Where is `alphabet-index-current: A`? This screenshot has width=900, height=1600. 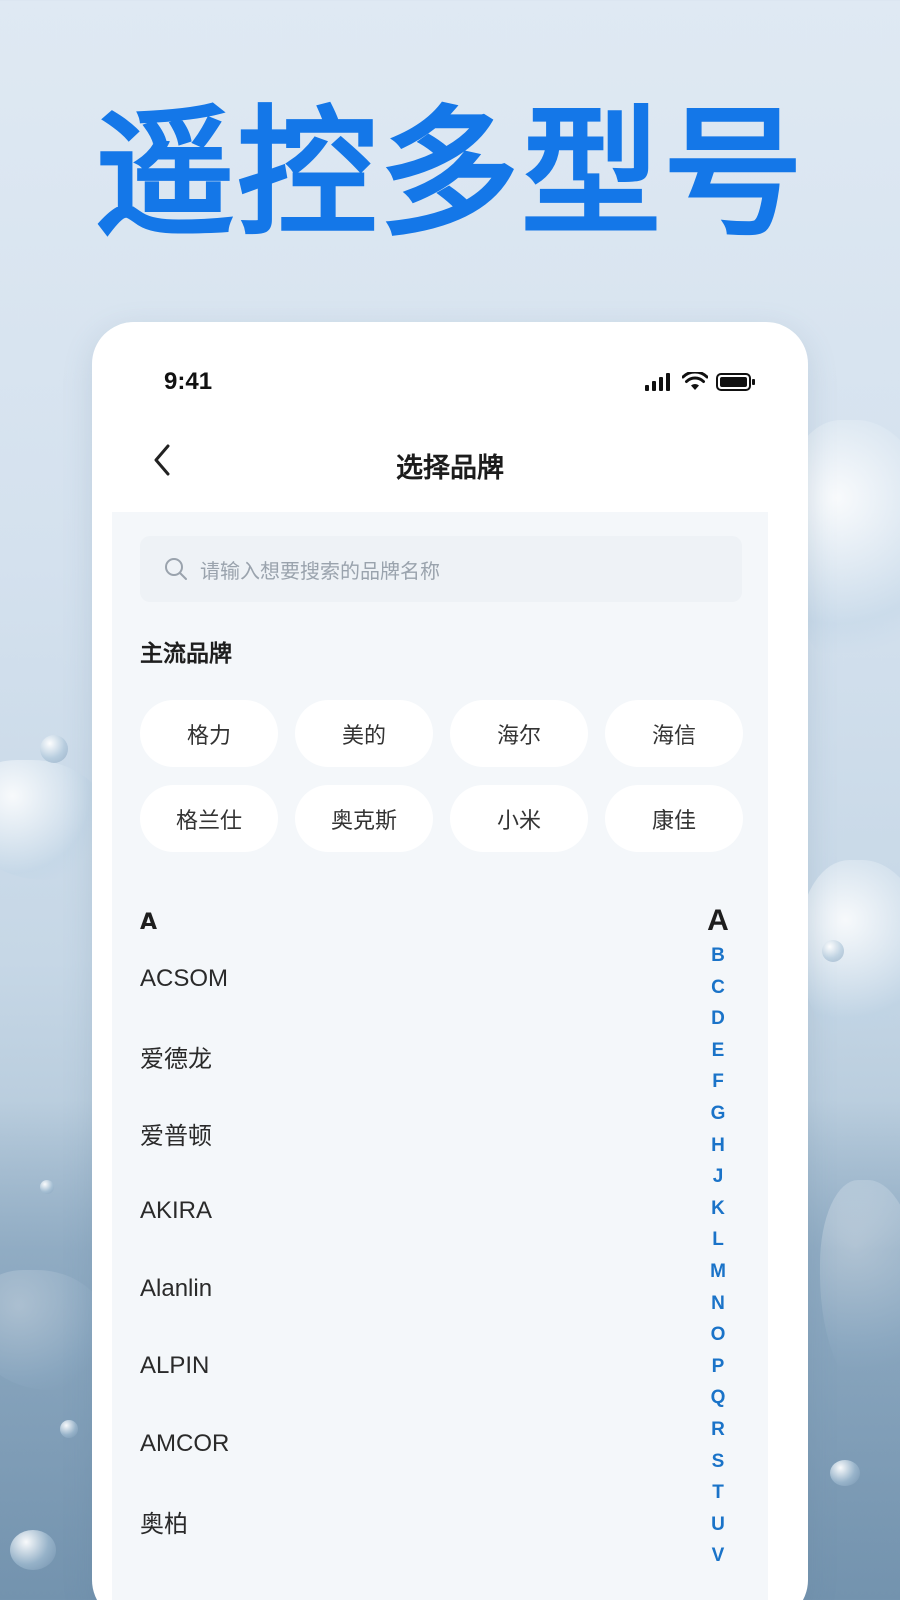 alphabet-index-current: A is located at coordinates (718, 921).